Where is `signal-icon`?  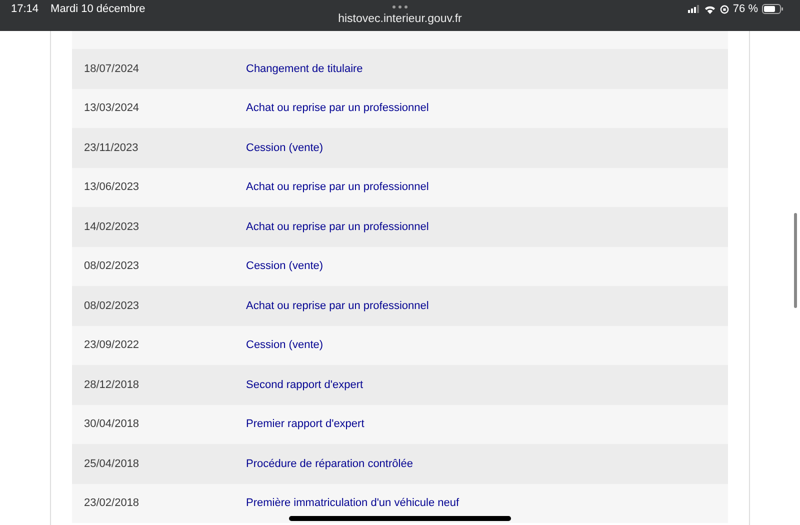
signal-icon is located at coordinates (694, 9).